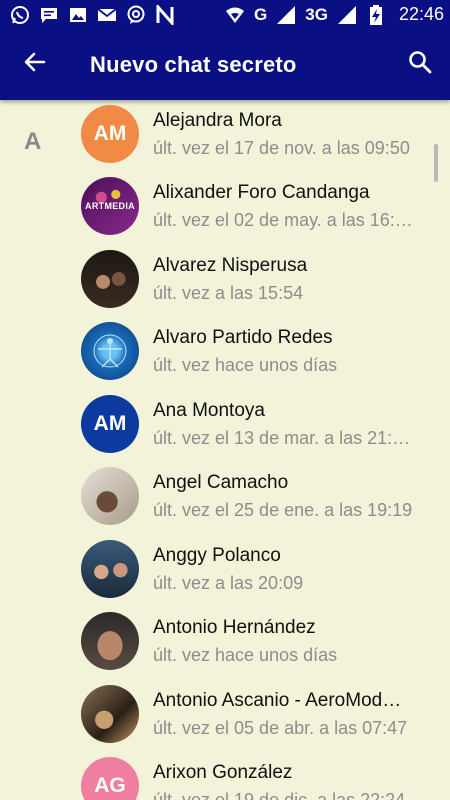  I want to click on contact-item: Alvarez Nisperusa últ. vez a las 15:54, so click(220, 281).